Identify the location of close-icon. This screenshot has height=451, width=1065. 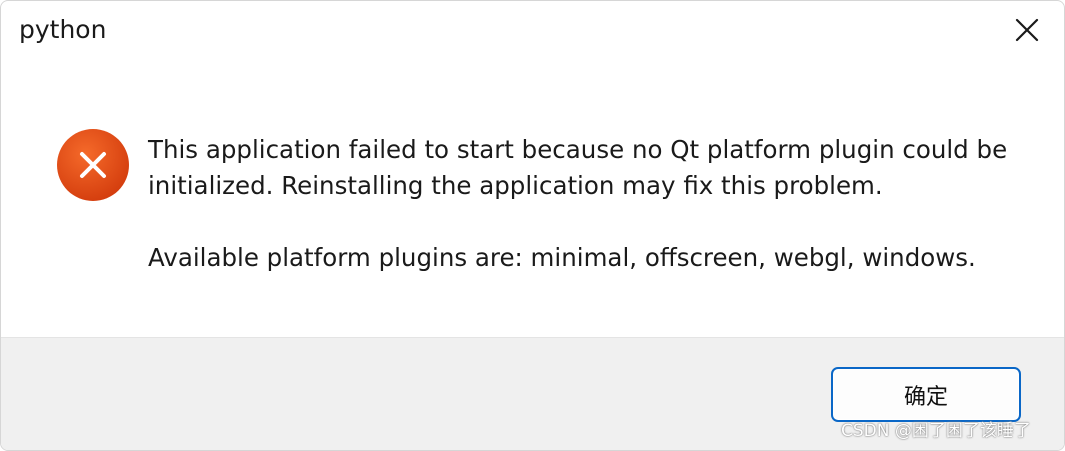
(1027, 30).